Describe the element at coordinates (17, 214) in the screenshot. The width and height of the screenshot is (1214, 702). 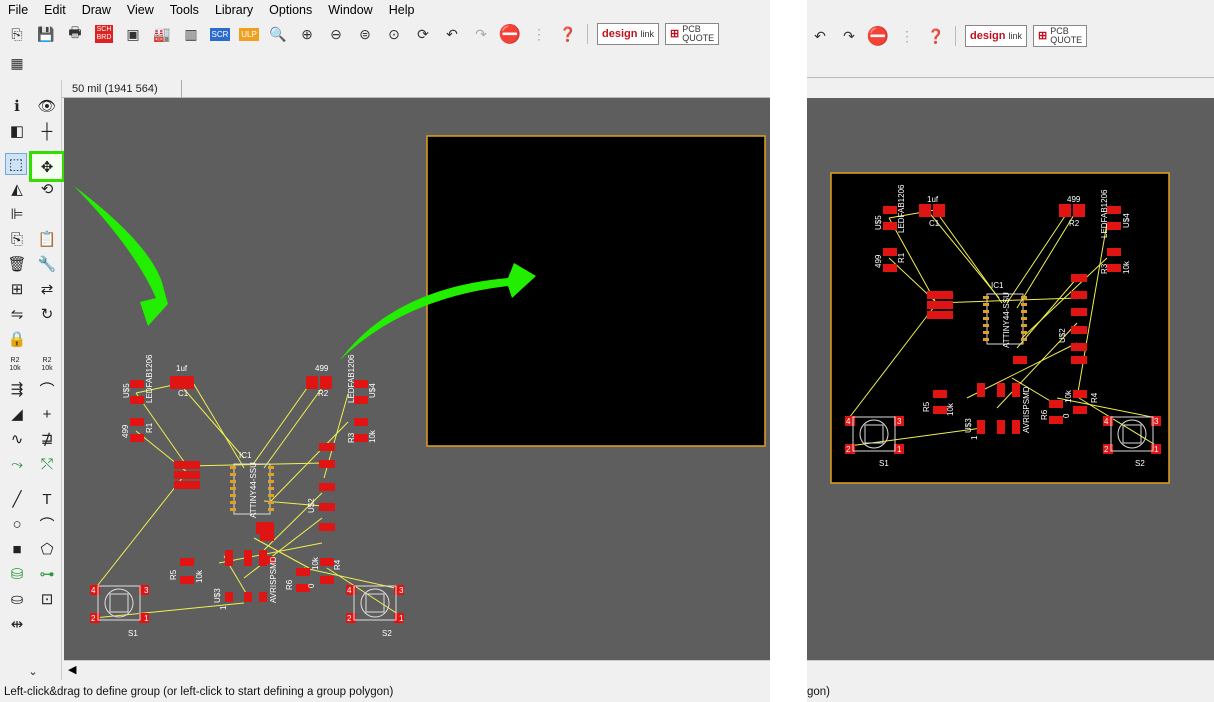
I see `align-icon: ⊫` at that location.